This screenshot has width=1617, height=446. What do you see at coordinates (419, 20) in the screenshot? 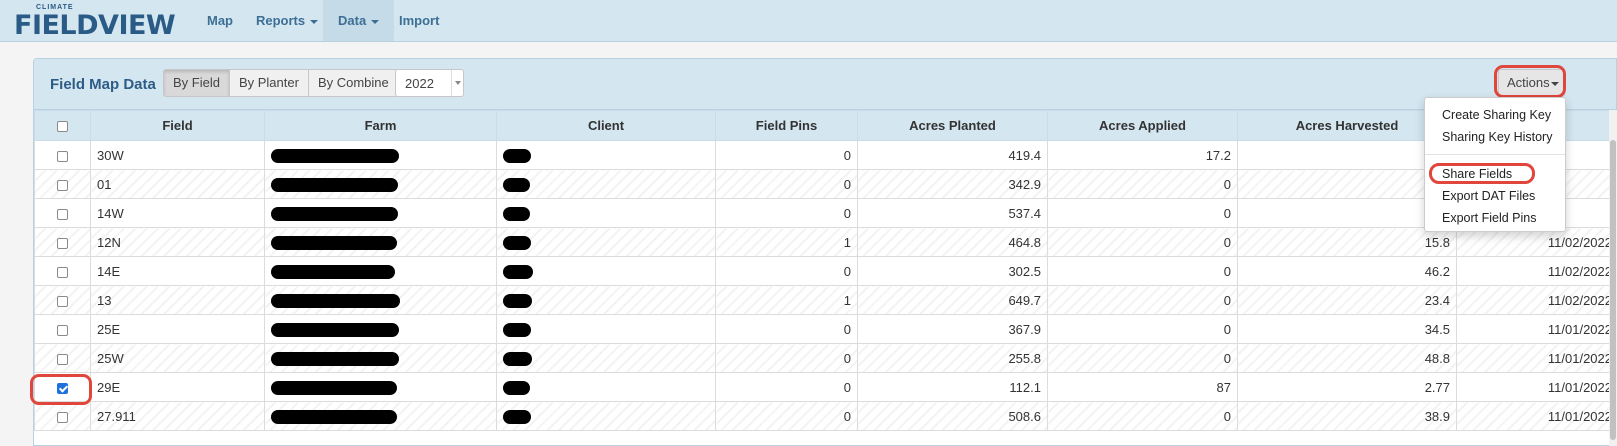
I see `nav-import: Import` at bounding box center [419, 20].